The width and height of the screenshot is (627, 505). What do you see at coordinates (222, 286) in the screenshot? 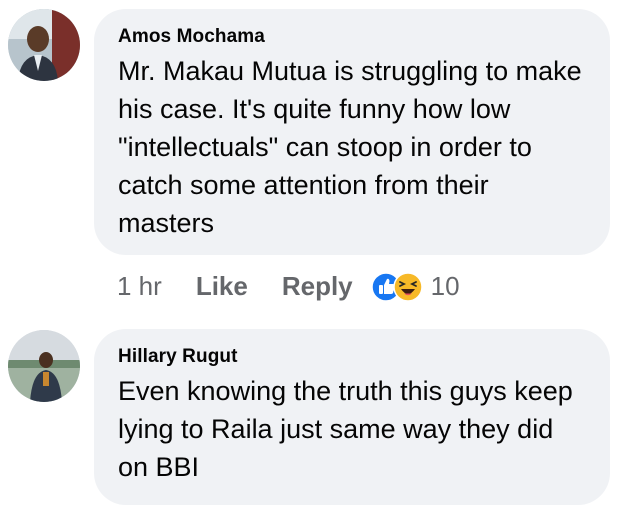
I see `like-button: Like` at bounding box center [222, 286].